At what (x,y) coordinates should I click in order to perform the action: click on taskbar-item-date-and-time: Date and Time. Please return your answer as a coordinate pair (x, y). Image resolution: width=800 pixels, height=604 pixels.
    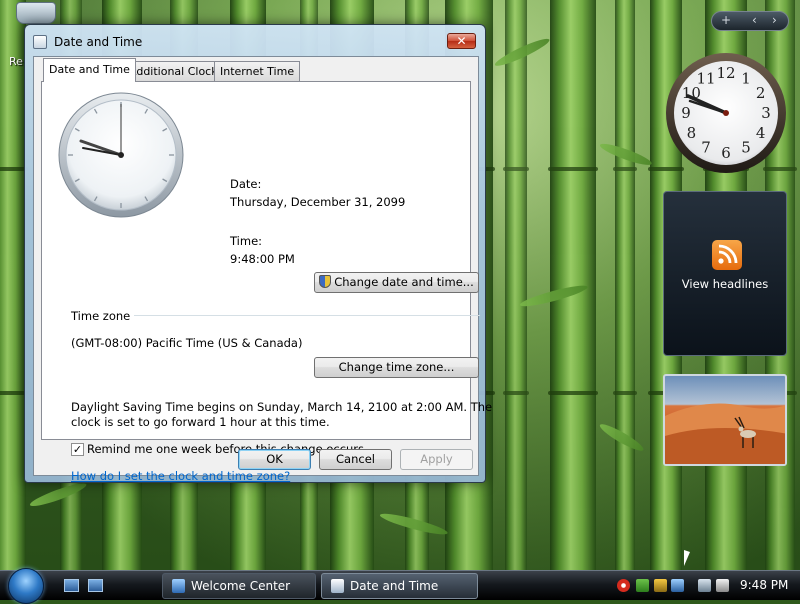
    Looking at the image, I should click on (399, 586).